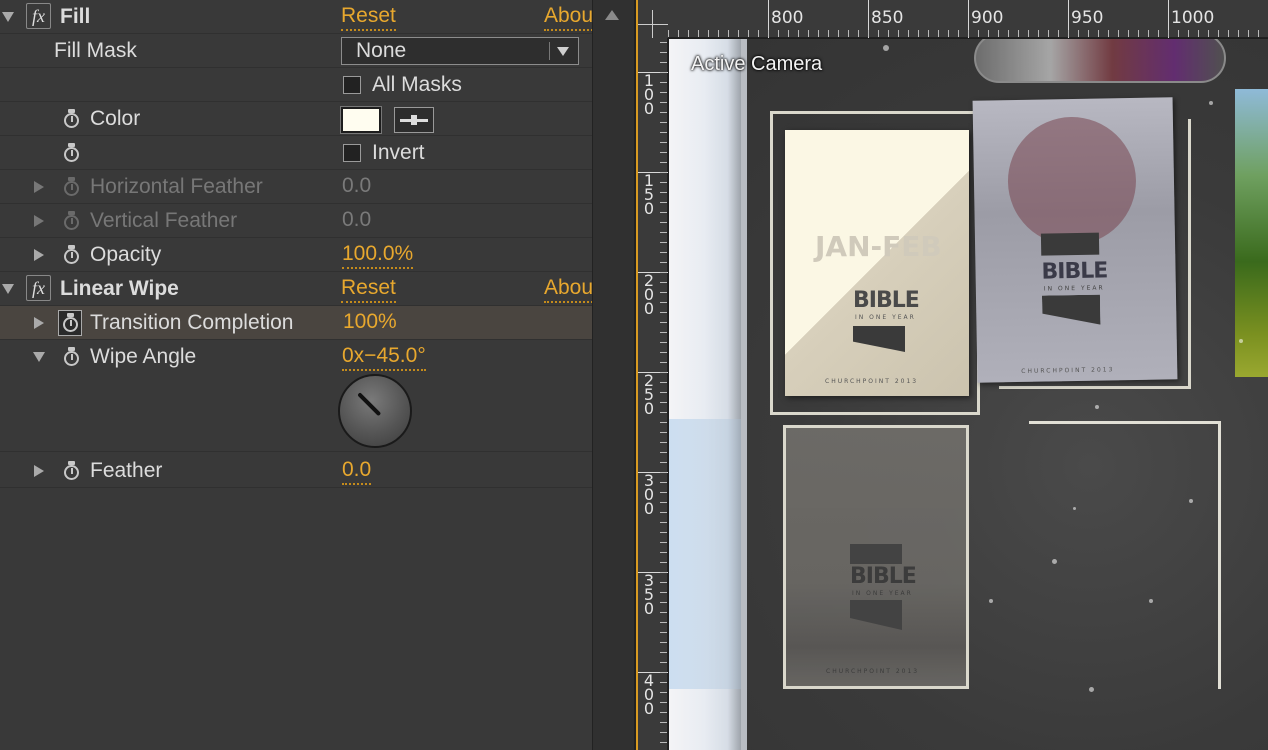  What do you see at coordinates (614, 375) in the screenshot?
I see `panel-divider` at bounding box center [614, 375].